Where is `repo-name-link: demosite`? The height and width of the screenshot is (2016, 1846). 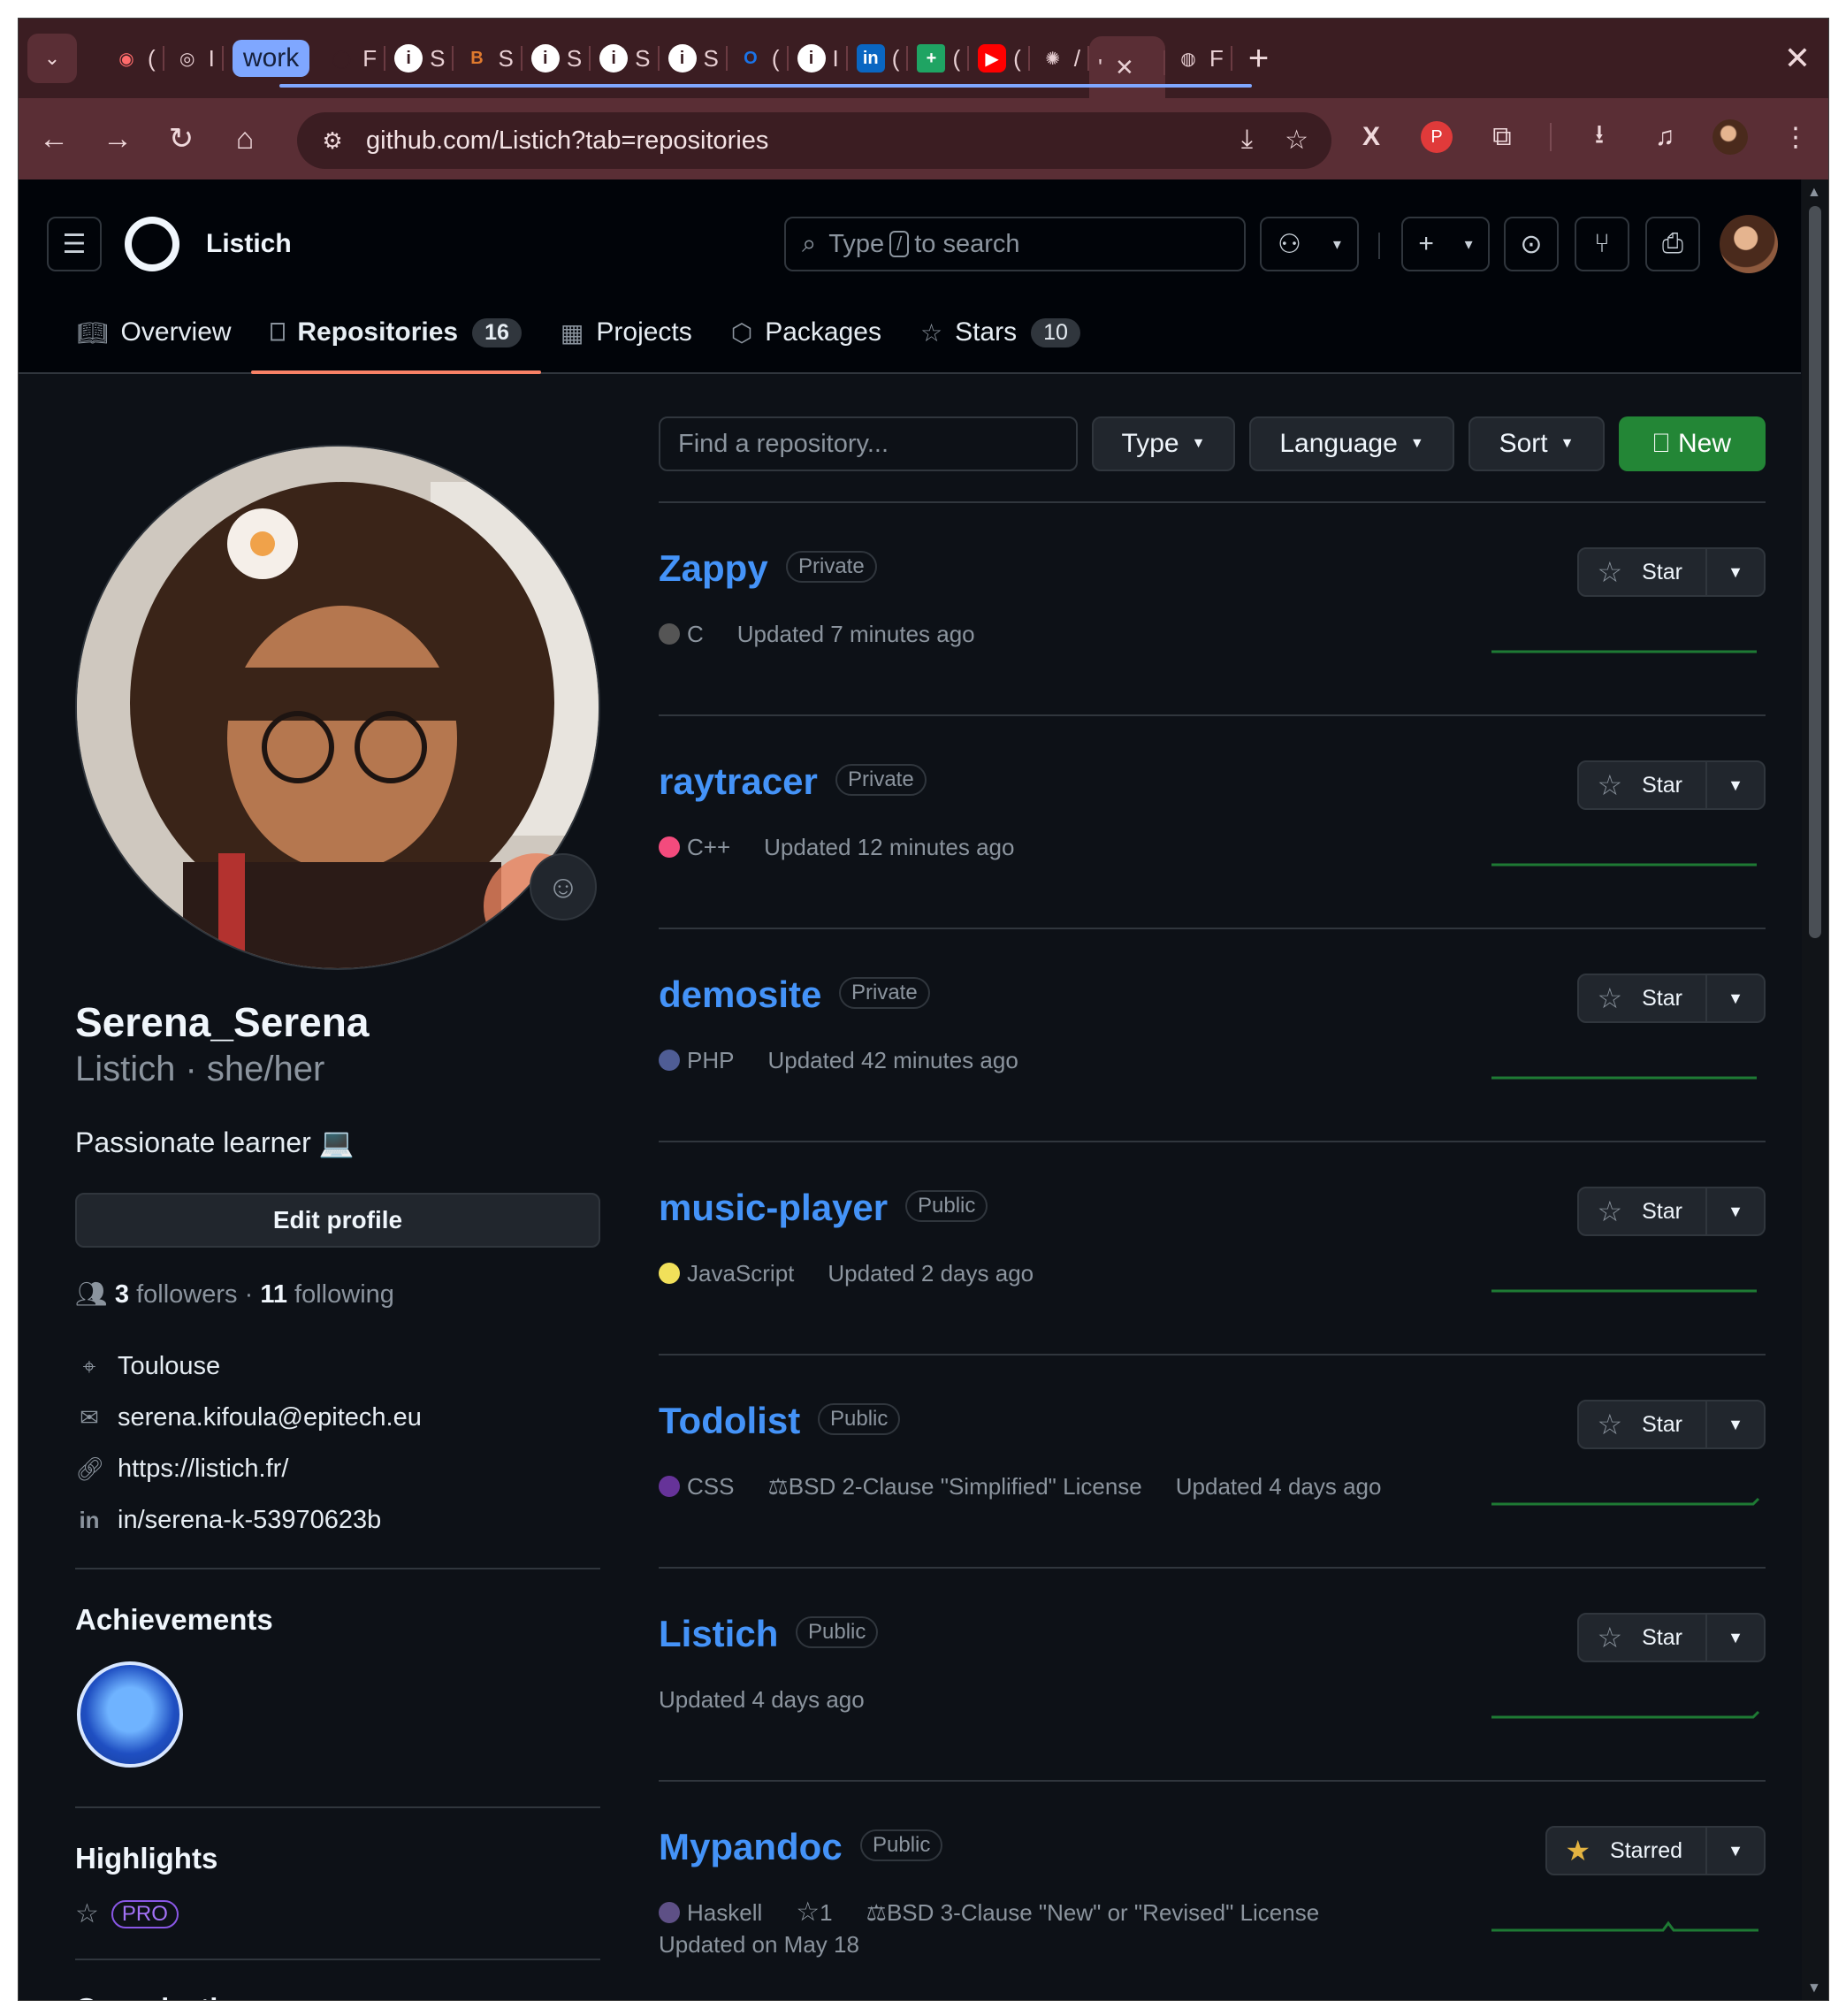 repo-name-link: demosite is located at coordinates (740, 995).